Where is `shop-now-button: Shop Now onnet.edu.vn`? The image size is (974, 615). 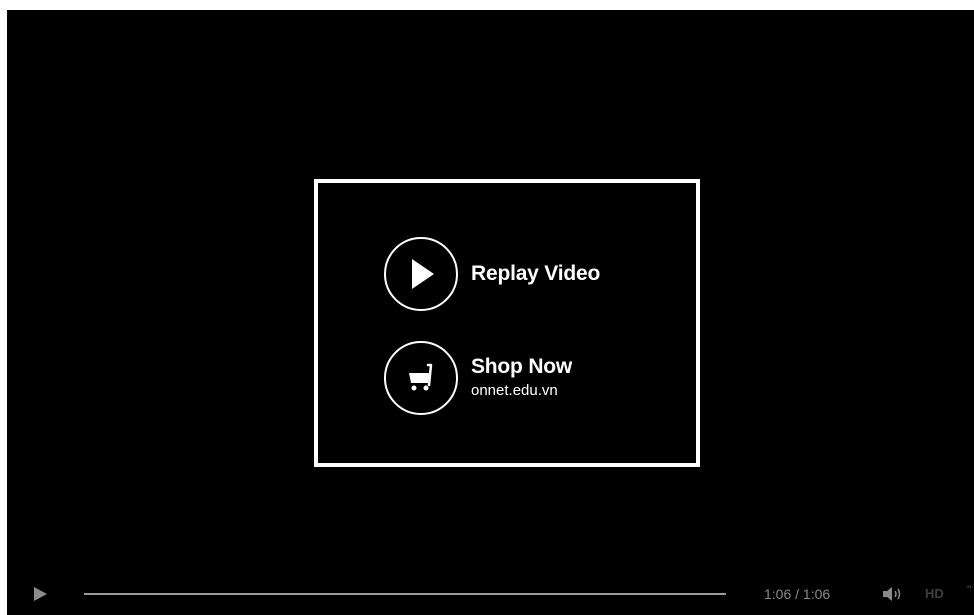
shop-now-button: Shop Now onnet.edu.vn is located at coordinates (478, 378).